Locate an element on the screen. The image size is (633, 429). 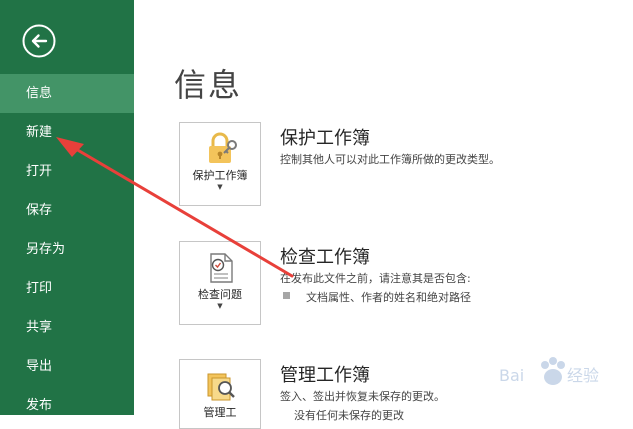
protect-workbook-title: 保护工作簿 is located at coordinates (325, 138).